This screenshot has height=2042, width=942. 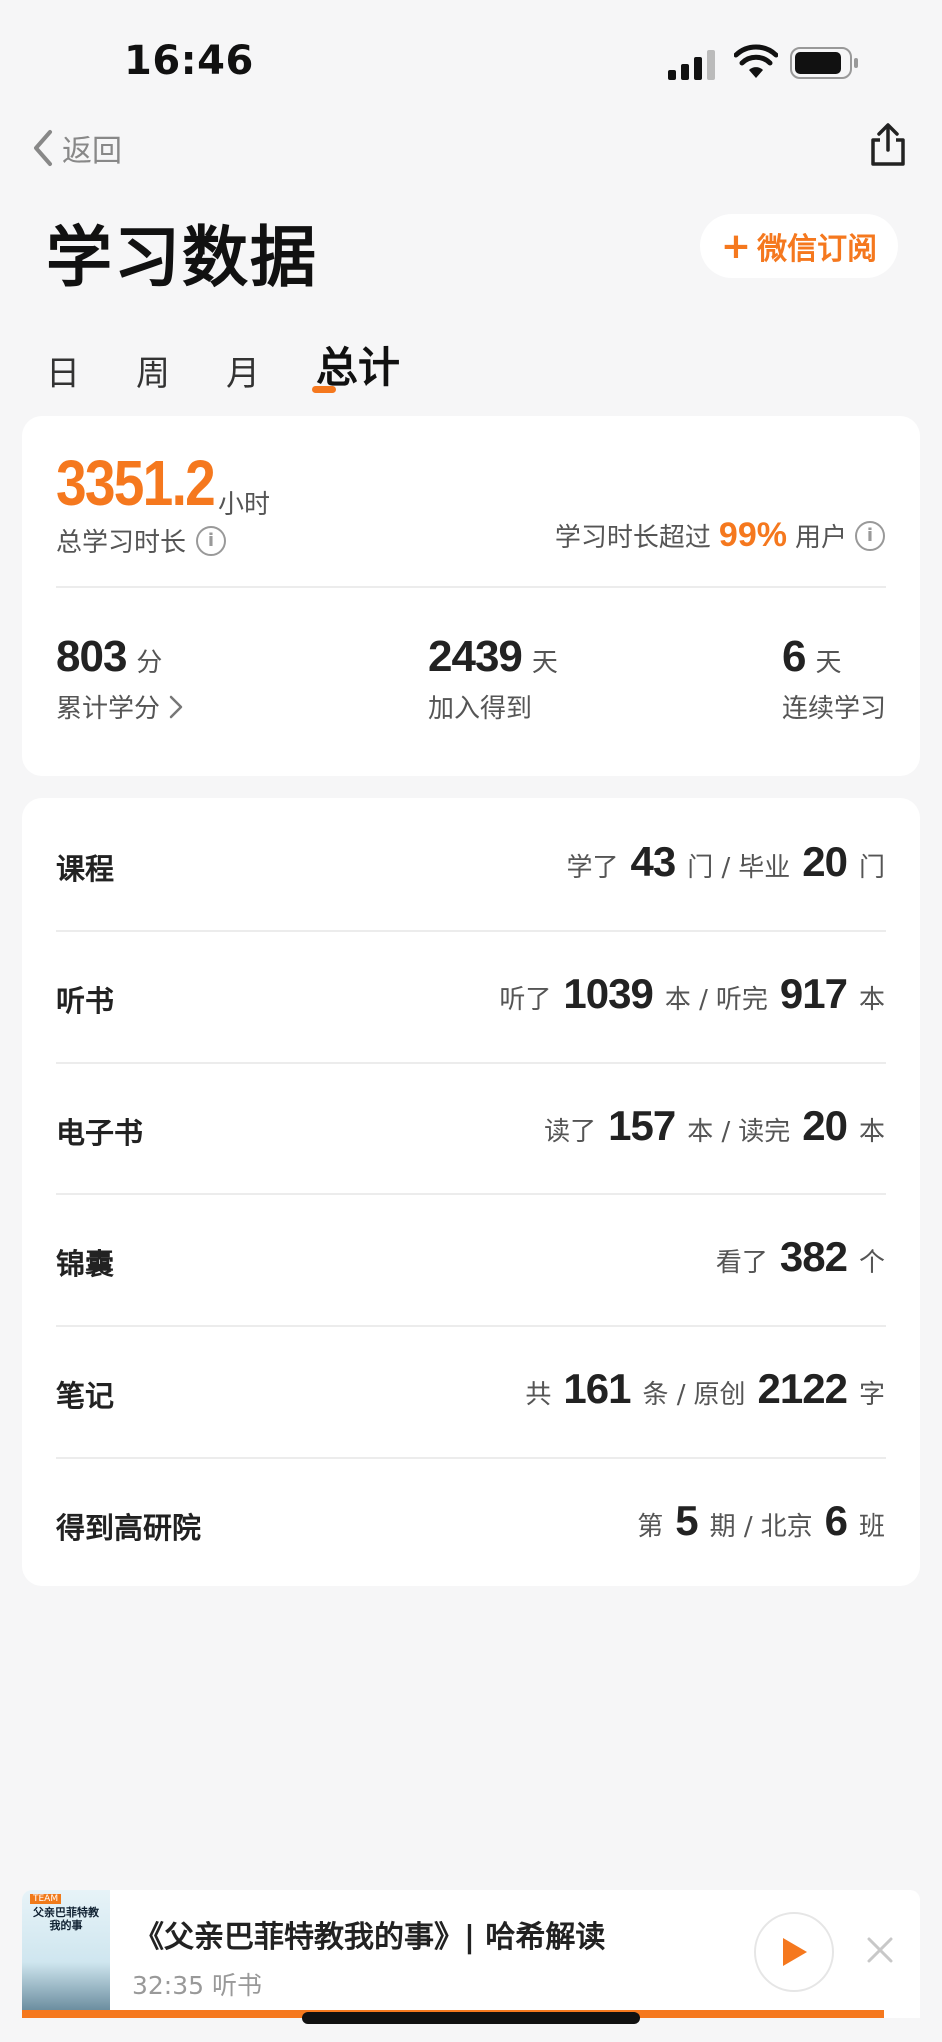 What do you see at coordinates (736, 246) in the screenshot?
I see `plus-icon: +` at bounding box center [736, 246].